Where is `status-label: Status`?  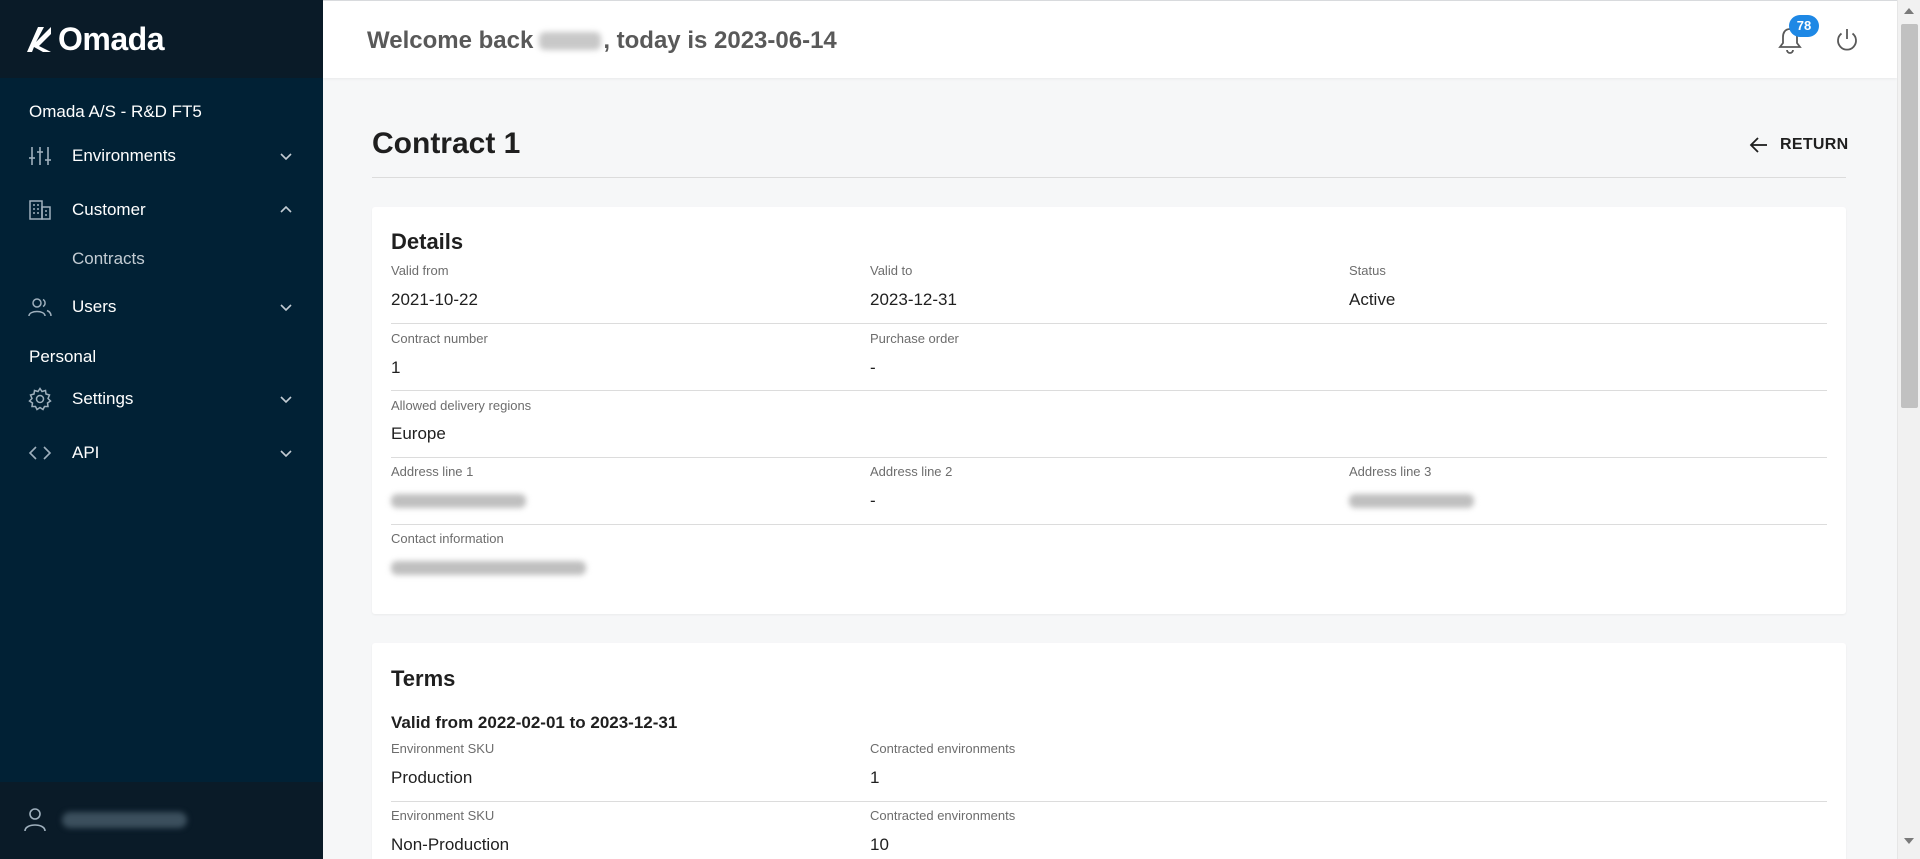 status-label: Status is located at coordinates (1367, 270).